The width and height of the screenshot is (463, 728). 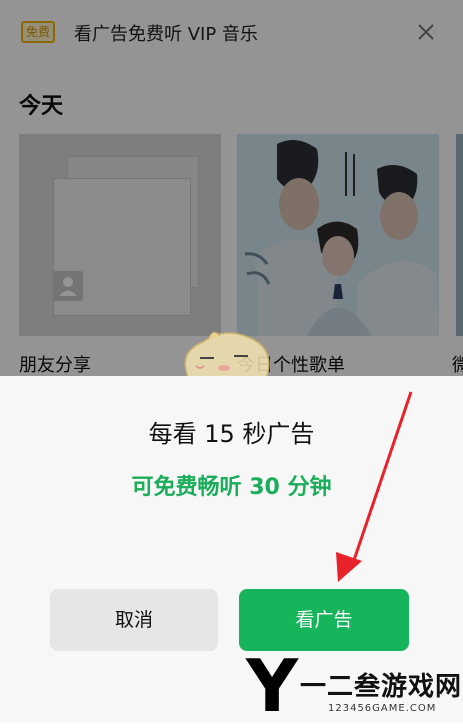 I want to click on site-watermark-url: 123456GAME.COM, so click(x=382, y=708).